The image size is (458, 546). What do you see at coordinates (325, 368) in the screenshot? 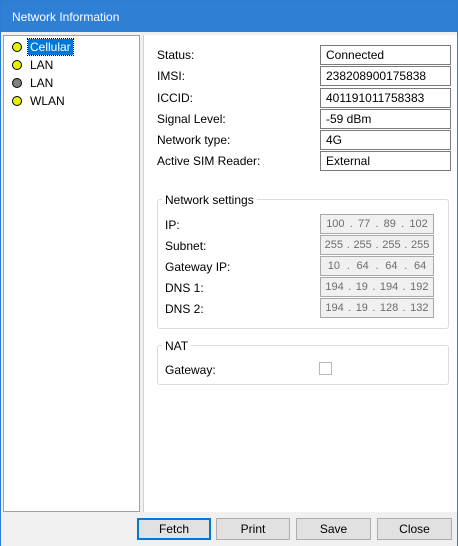
I see `nat-gateway-checkbox` at bounding box center [325, 368].